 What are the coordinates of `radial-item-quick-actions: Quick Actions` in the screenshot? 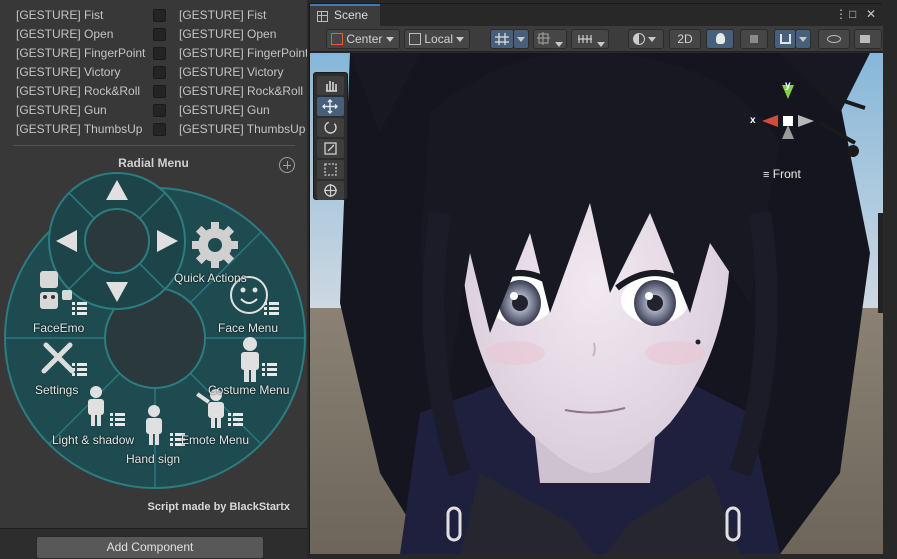 It's located at (210, 278).